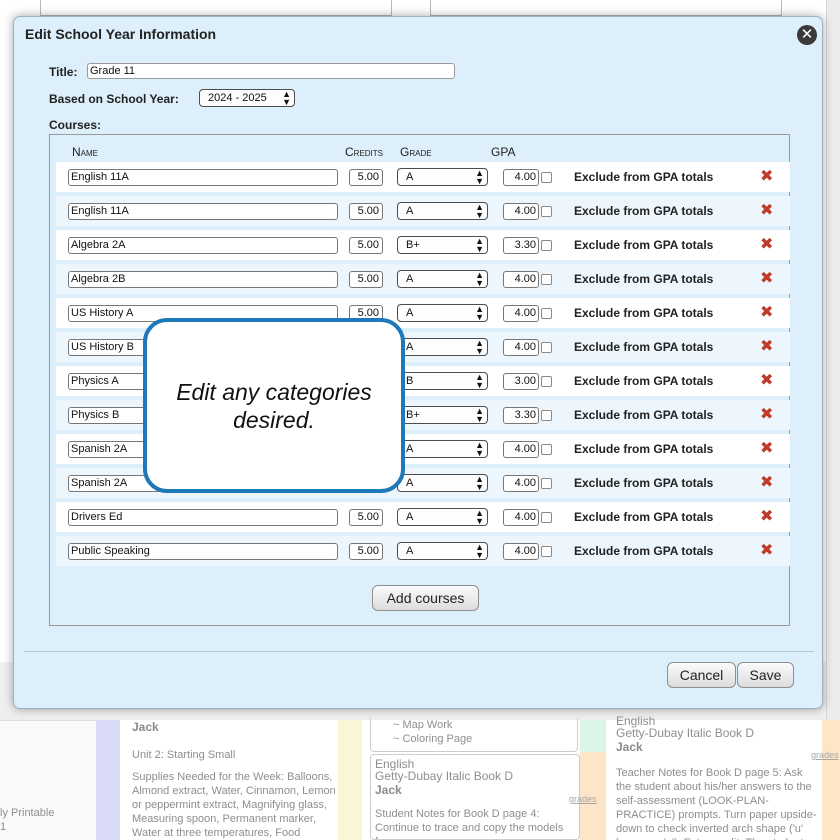 The width and height of the screenshot is (840, 840). Describe the element at coordinates (410, 381) in the screenshot. I see `grade-value: B` at that location.